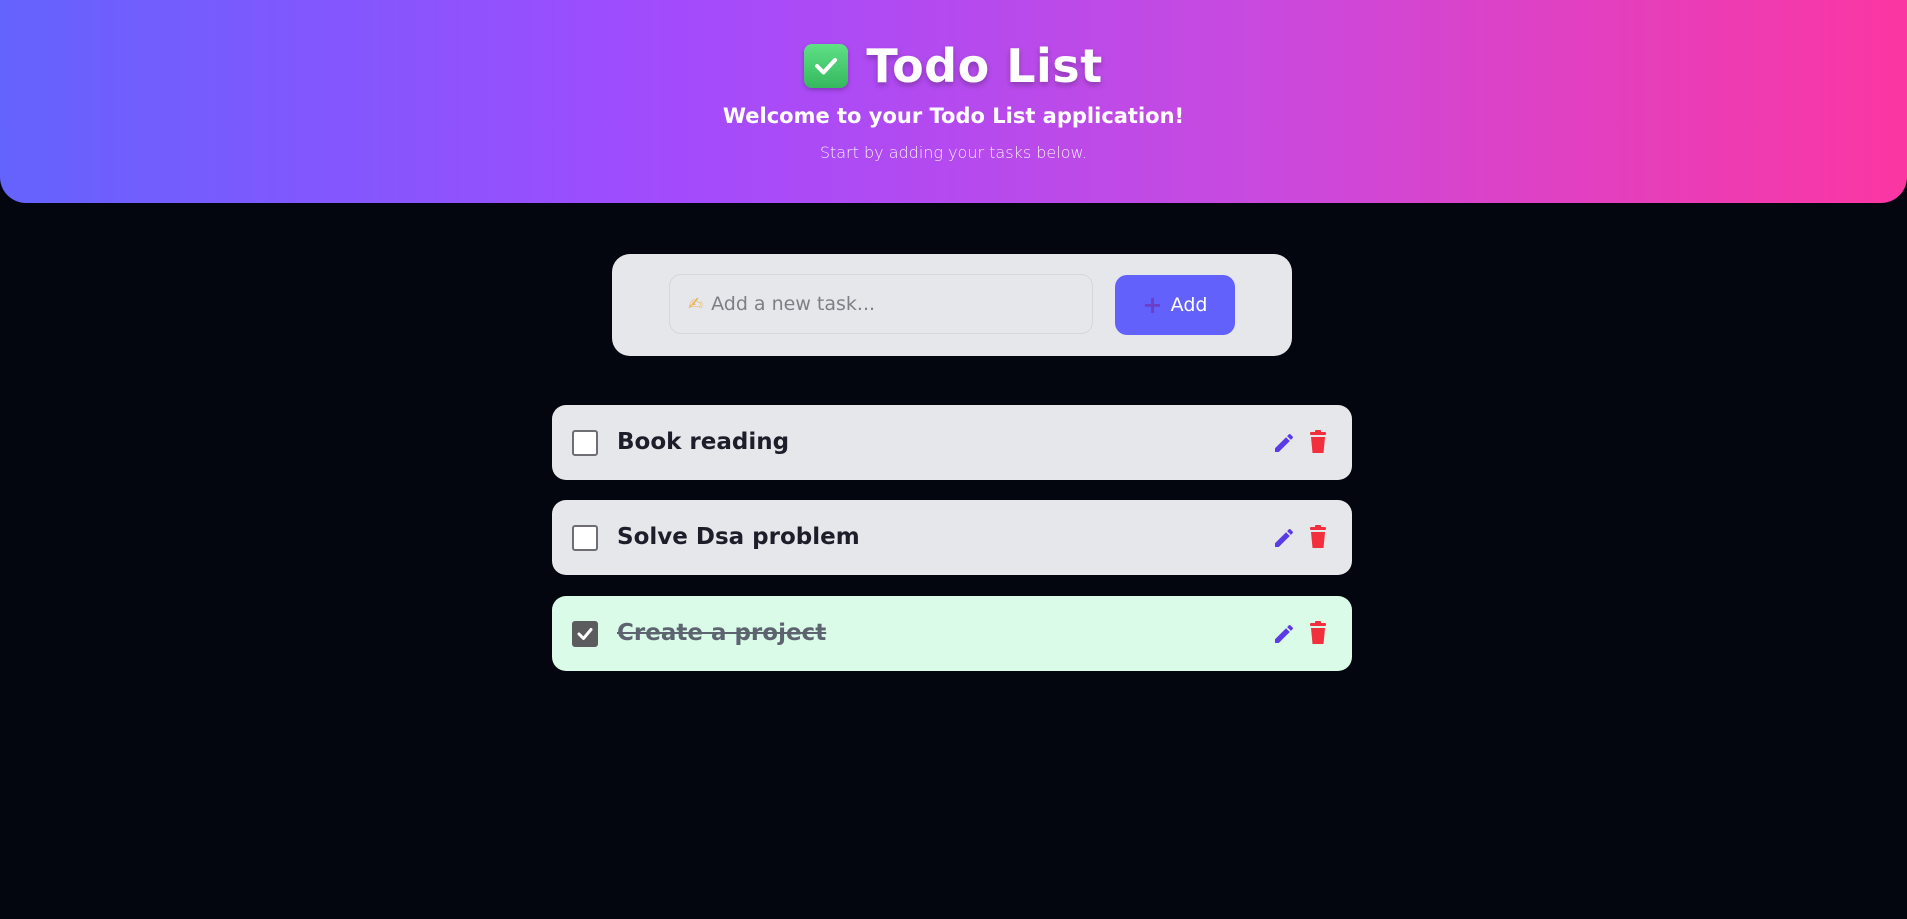 The width and height of the screenshot is (1907, 919). I want to click on add-button-label: Add, so click(1189, 305).